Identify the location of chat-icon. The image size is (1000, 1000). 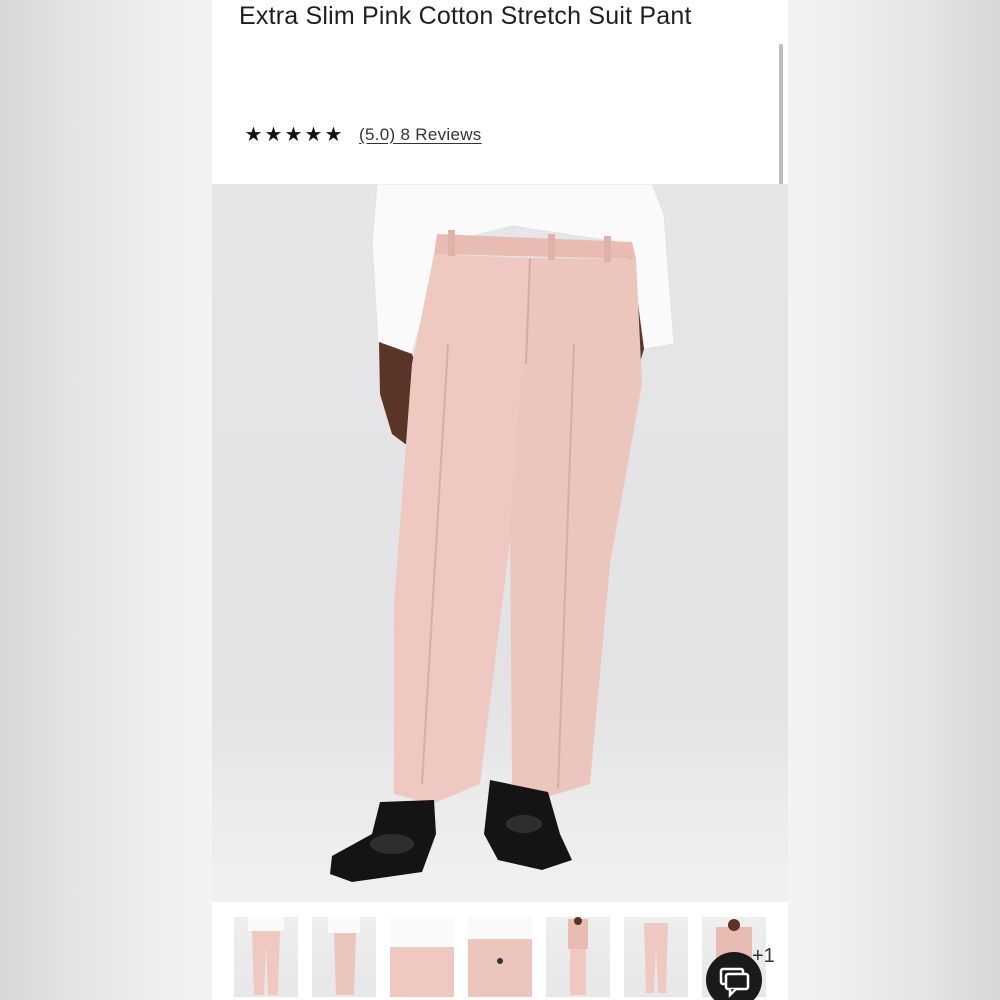
(734, 983).